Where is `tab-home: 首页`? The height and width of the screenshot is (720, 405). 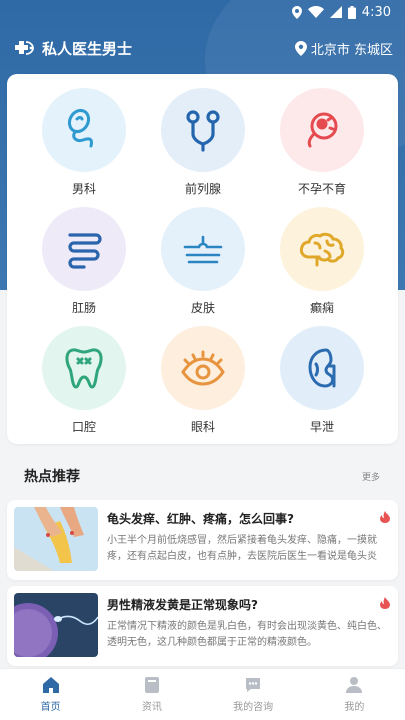 tab-home: 首页 is located at coordinates (51, 694).